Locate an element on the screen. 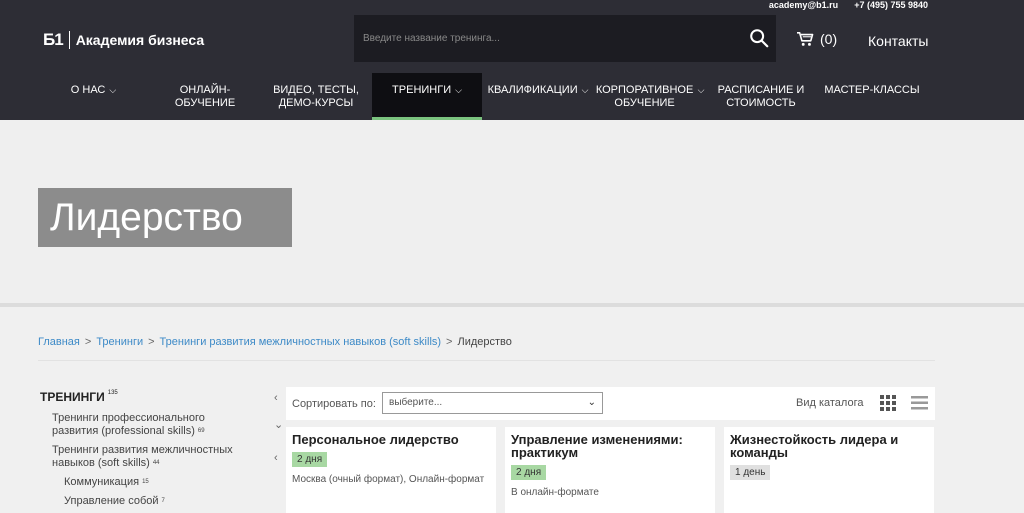 The height and width of the screenshot is (513, 1024). nav-item-online-learning: ОНЛАЙН-ОБУЧЕНИЕ is located at coordinates (205, 96).